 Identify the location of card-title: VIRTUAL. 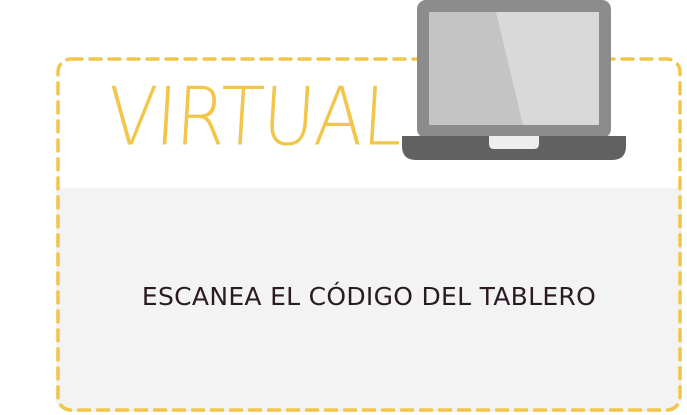
(254, 116).